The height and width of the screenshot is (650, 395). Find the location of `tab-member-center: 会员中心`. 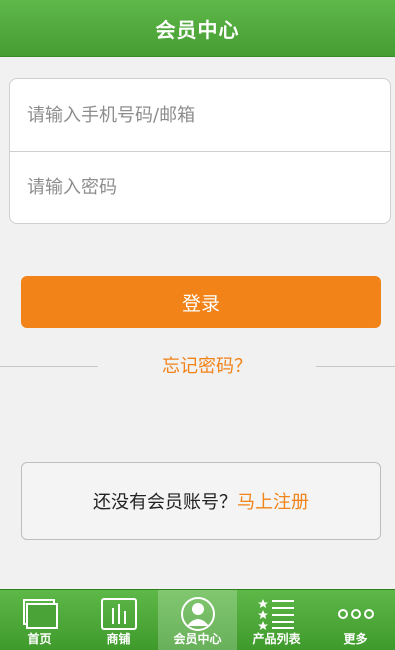

tab-member-center: 会员中心 is located at coordinates (197, 620).